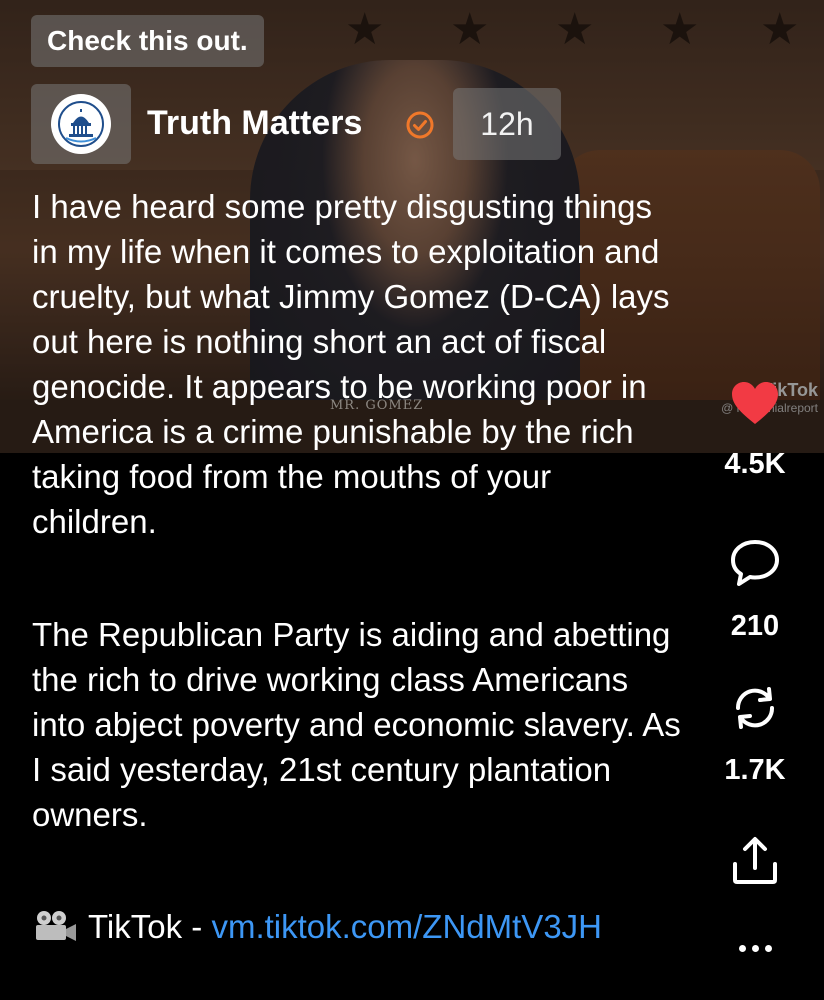 This screenshot has height=1000, width=824. Describe the element at coordinates (755, 626) in the screenshot. I see `reply-count: 210` at that location.